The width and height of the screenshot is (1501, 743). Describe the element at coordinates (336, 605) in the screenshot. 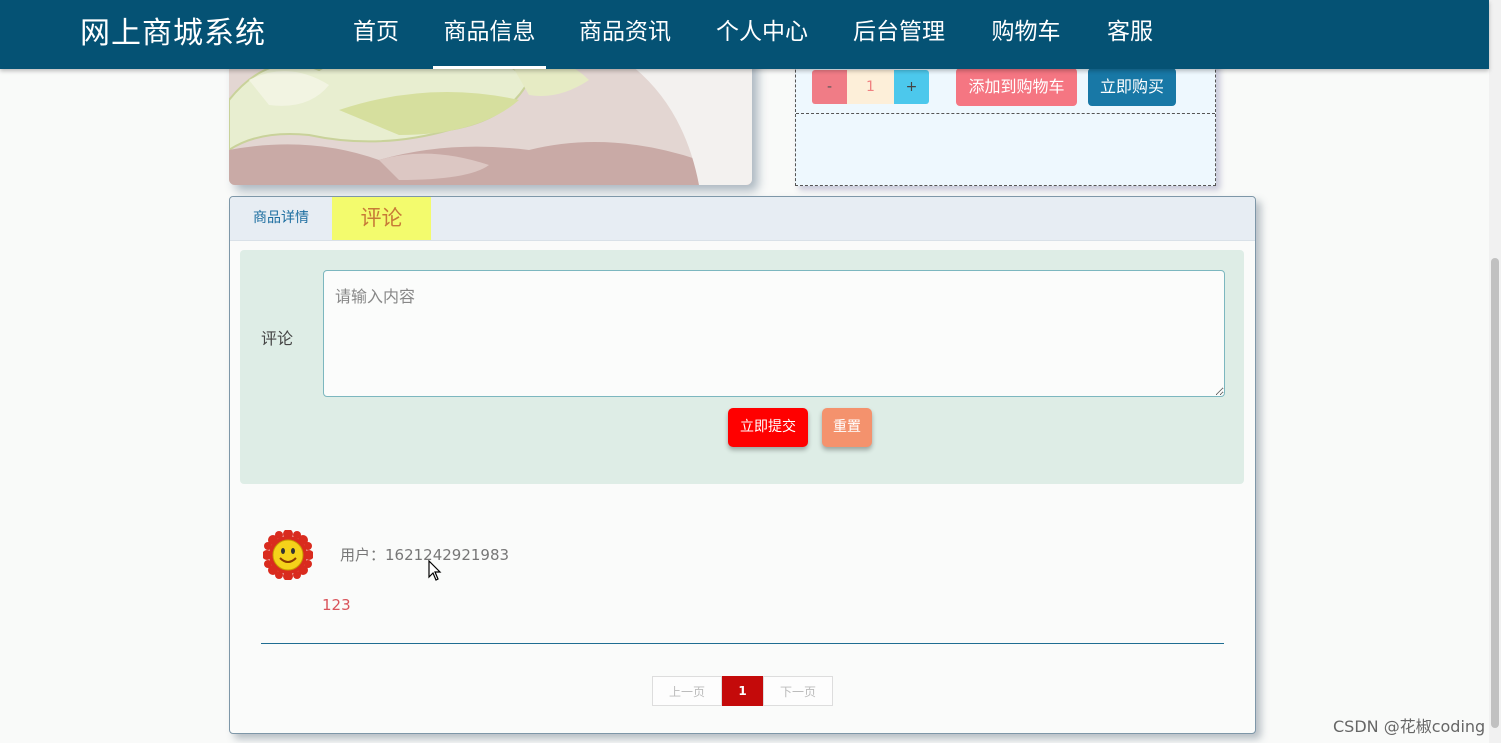

I see `comment-content: 123` at that location.